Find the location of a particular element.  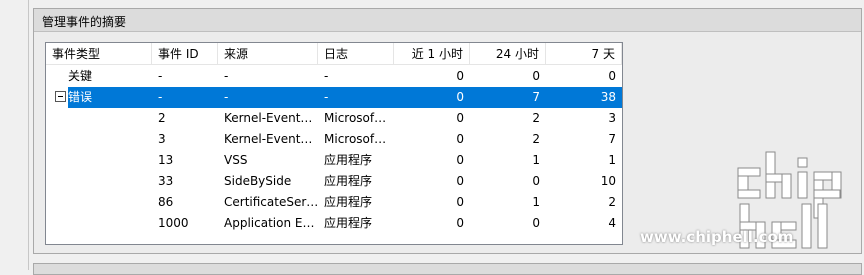

cell-event-id: 3 is located at coordinates (162, 139).